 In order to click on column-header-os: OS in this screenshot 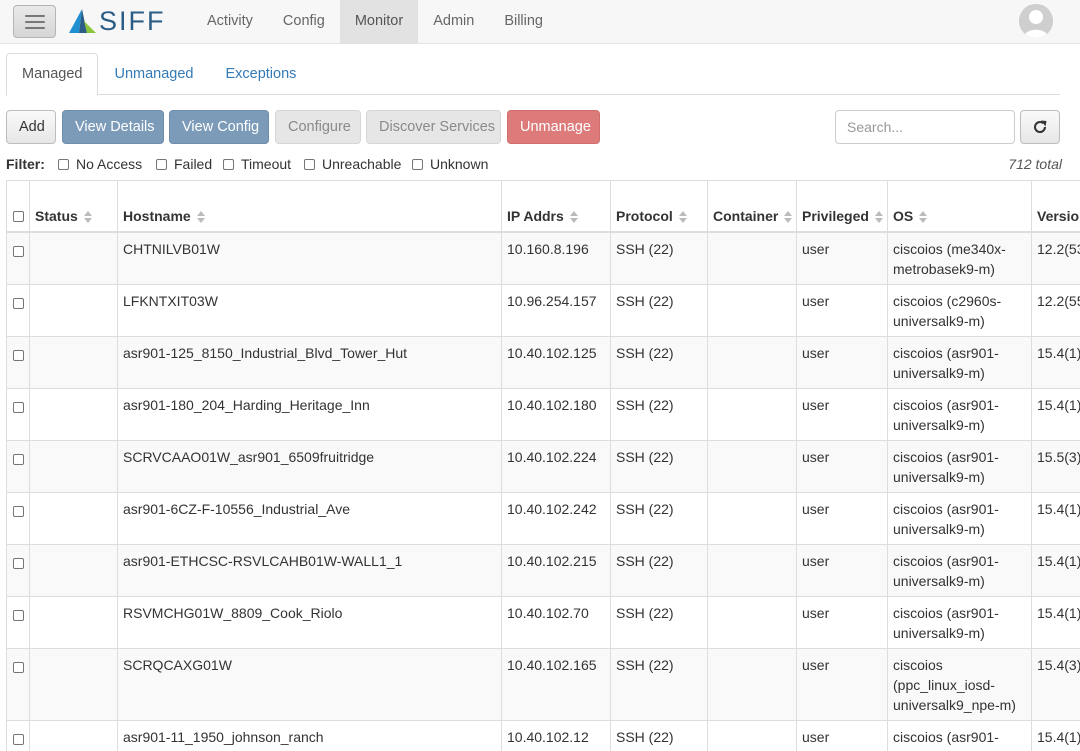, I will do `click(959, 206)`.